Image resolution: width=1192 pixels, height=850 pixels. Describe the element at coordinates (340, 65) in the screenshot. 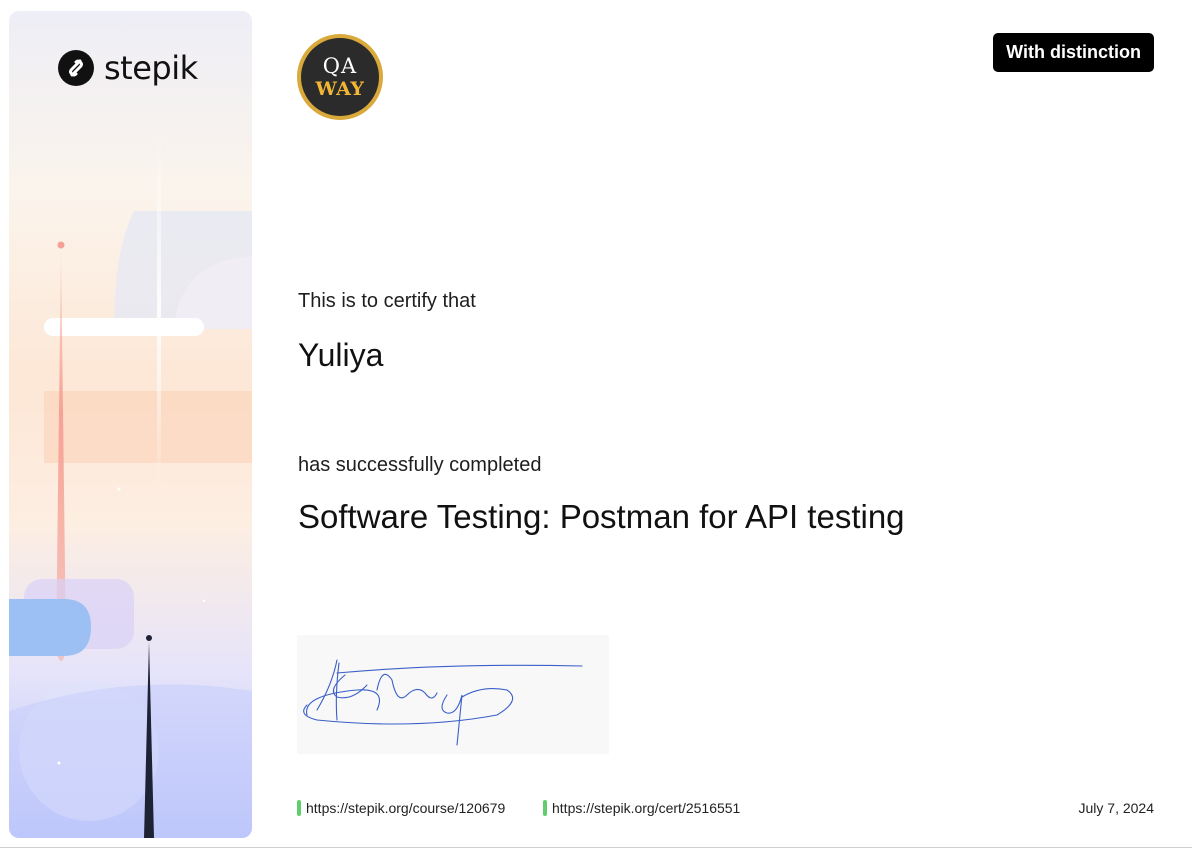

I see `badge-line-qa: QA` at that location.